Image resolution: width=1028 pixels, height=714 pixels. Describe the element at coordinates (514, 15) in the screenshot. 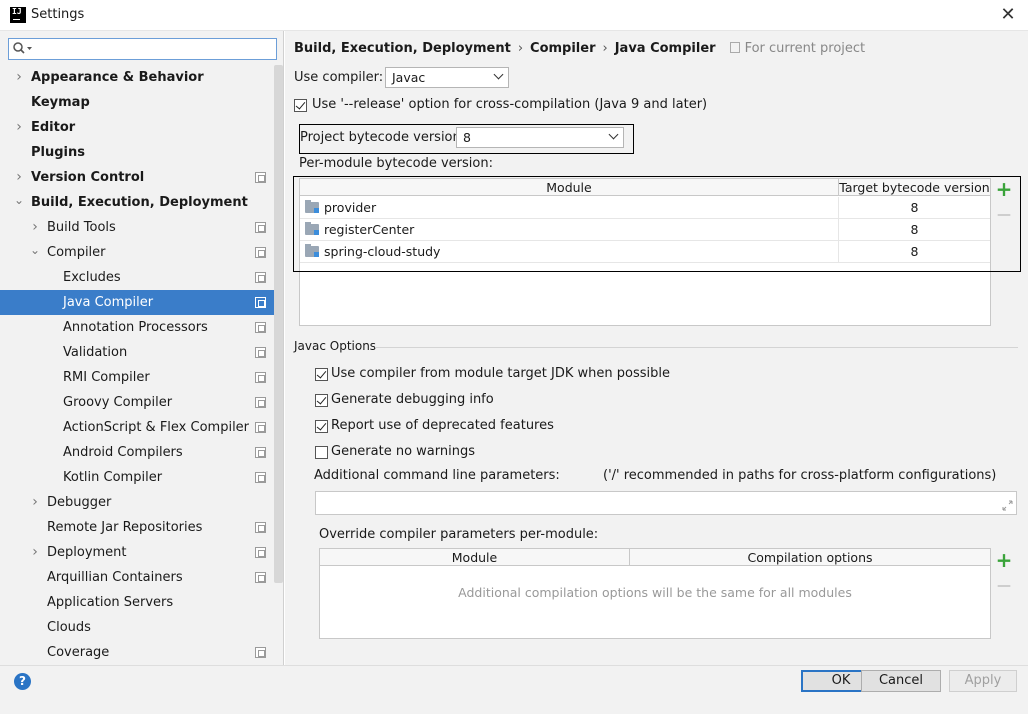

I see `window-titlebar: IJ Settings ✕` at that location.